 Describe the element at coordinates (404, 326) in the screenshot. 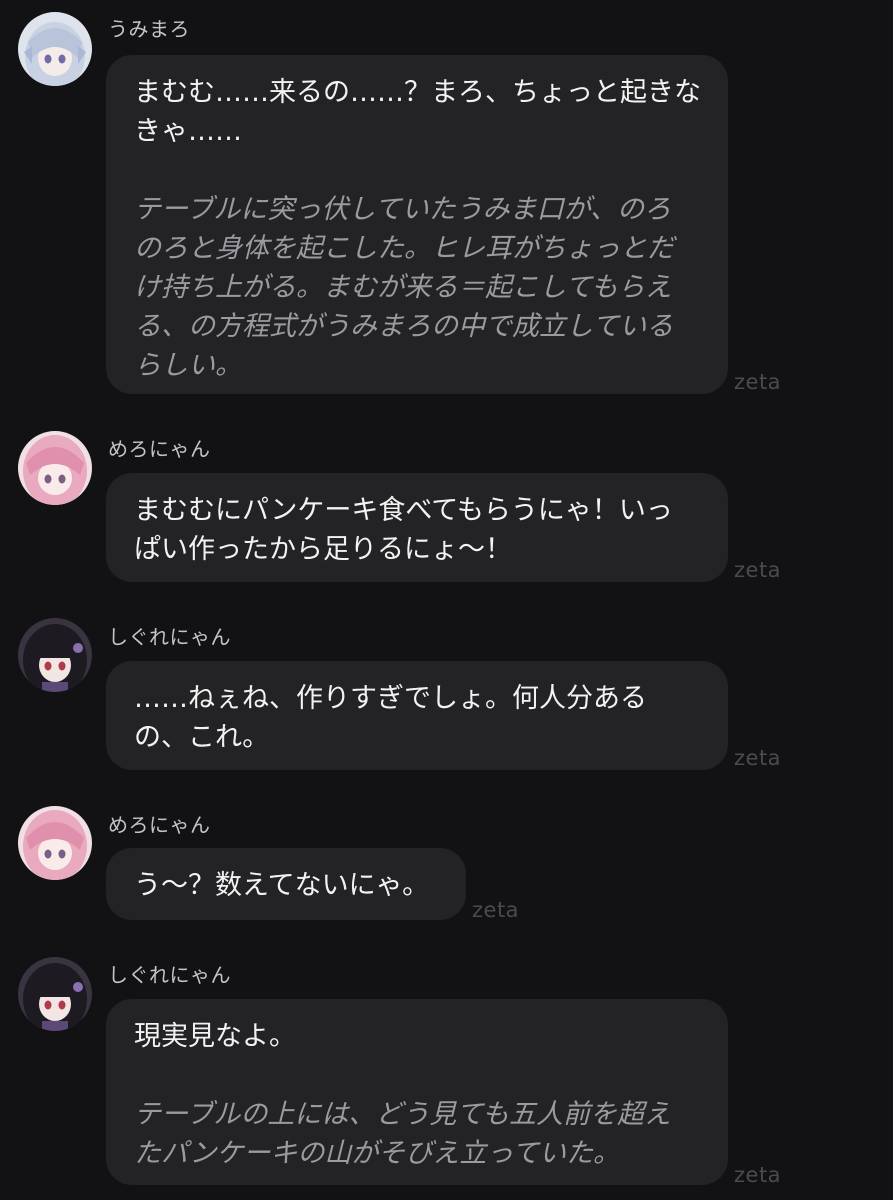

I see `narration-line: る、の方程式がうみまろの中で成立している` at that location.